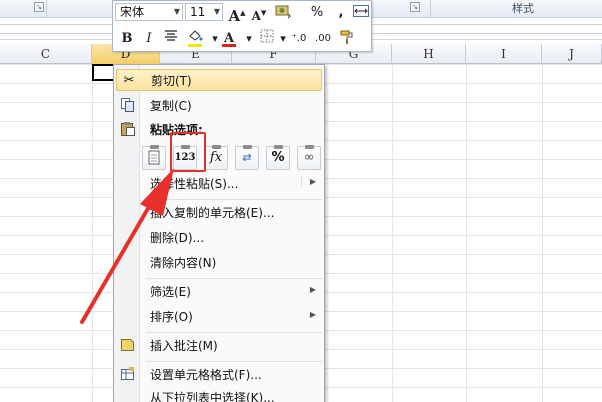 The height and width of the screenshot is (402, 602). I want to click on paste-transpose-icon: ⇄, so click(247, 157).